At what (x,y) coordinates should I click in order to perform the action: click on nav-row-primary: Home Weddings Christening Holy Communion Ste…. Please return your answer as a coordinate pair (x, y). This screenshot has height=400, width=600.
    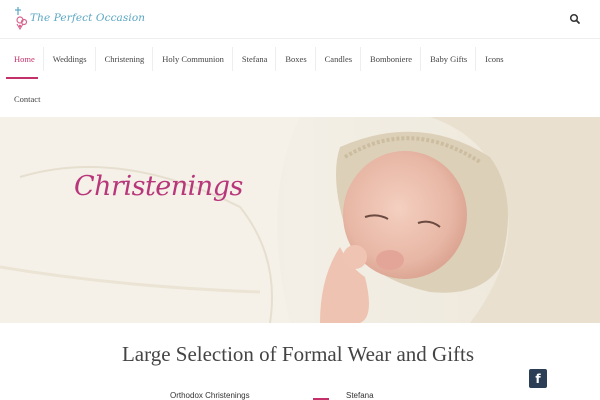
    Looking at the image, I should click on (256, 59).